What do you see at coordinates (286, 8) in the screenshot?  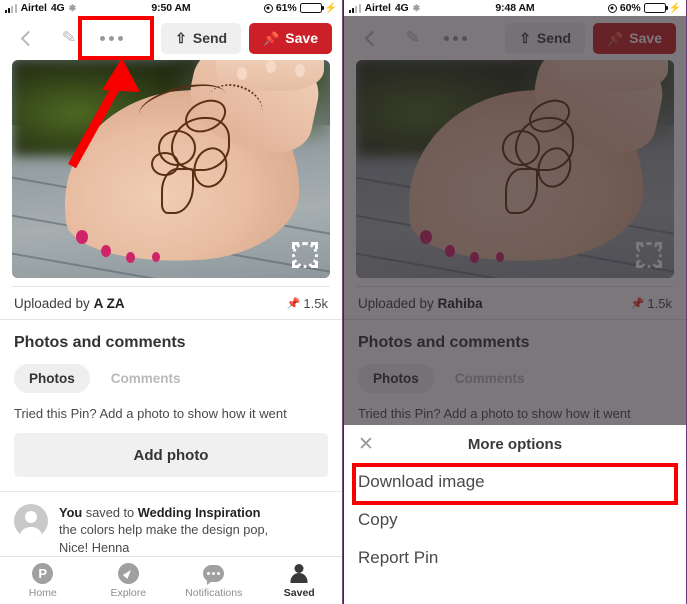 I see `battery-percent-label: 61%` at bounding box center [286, 8].